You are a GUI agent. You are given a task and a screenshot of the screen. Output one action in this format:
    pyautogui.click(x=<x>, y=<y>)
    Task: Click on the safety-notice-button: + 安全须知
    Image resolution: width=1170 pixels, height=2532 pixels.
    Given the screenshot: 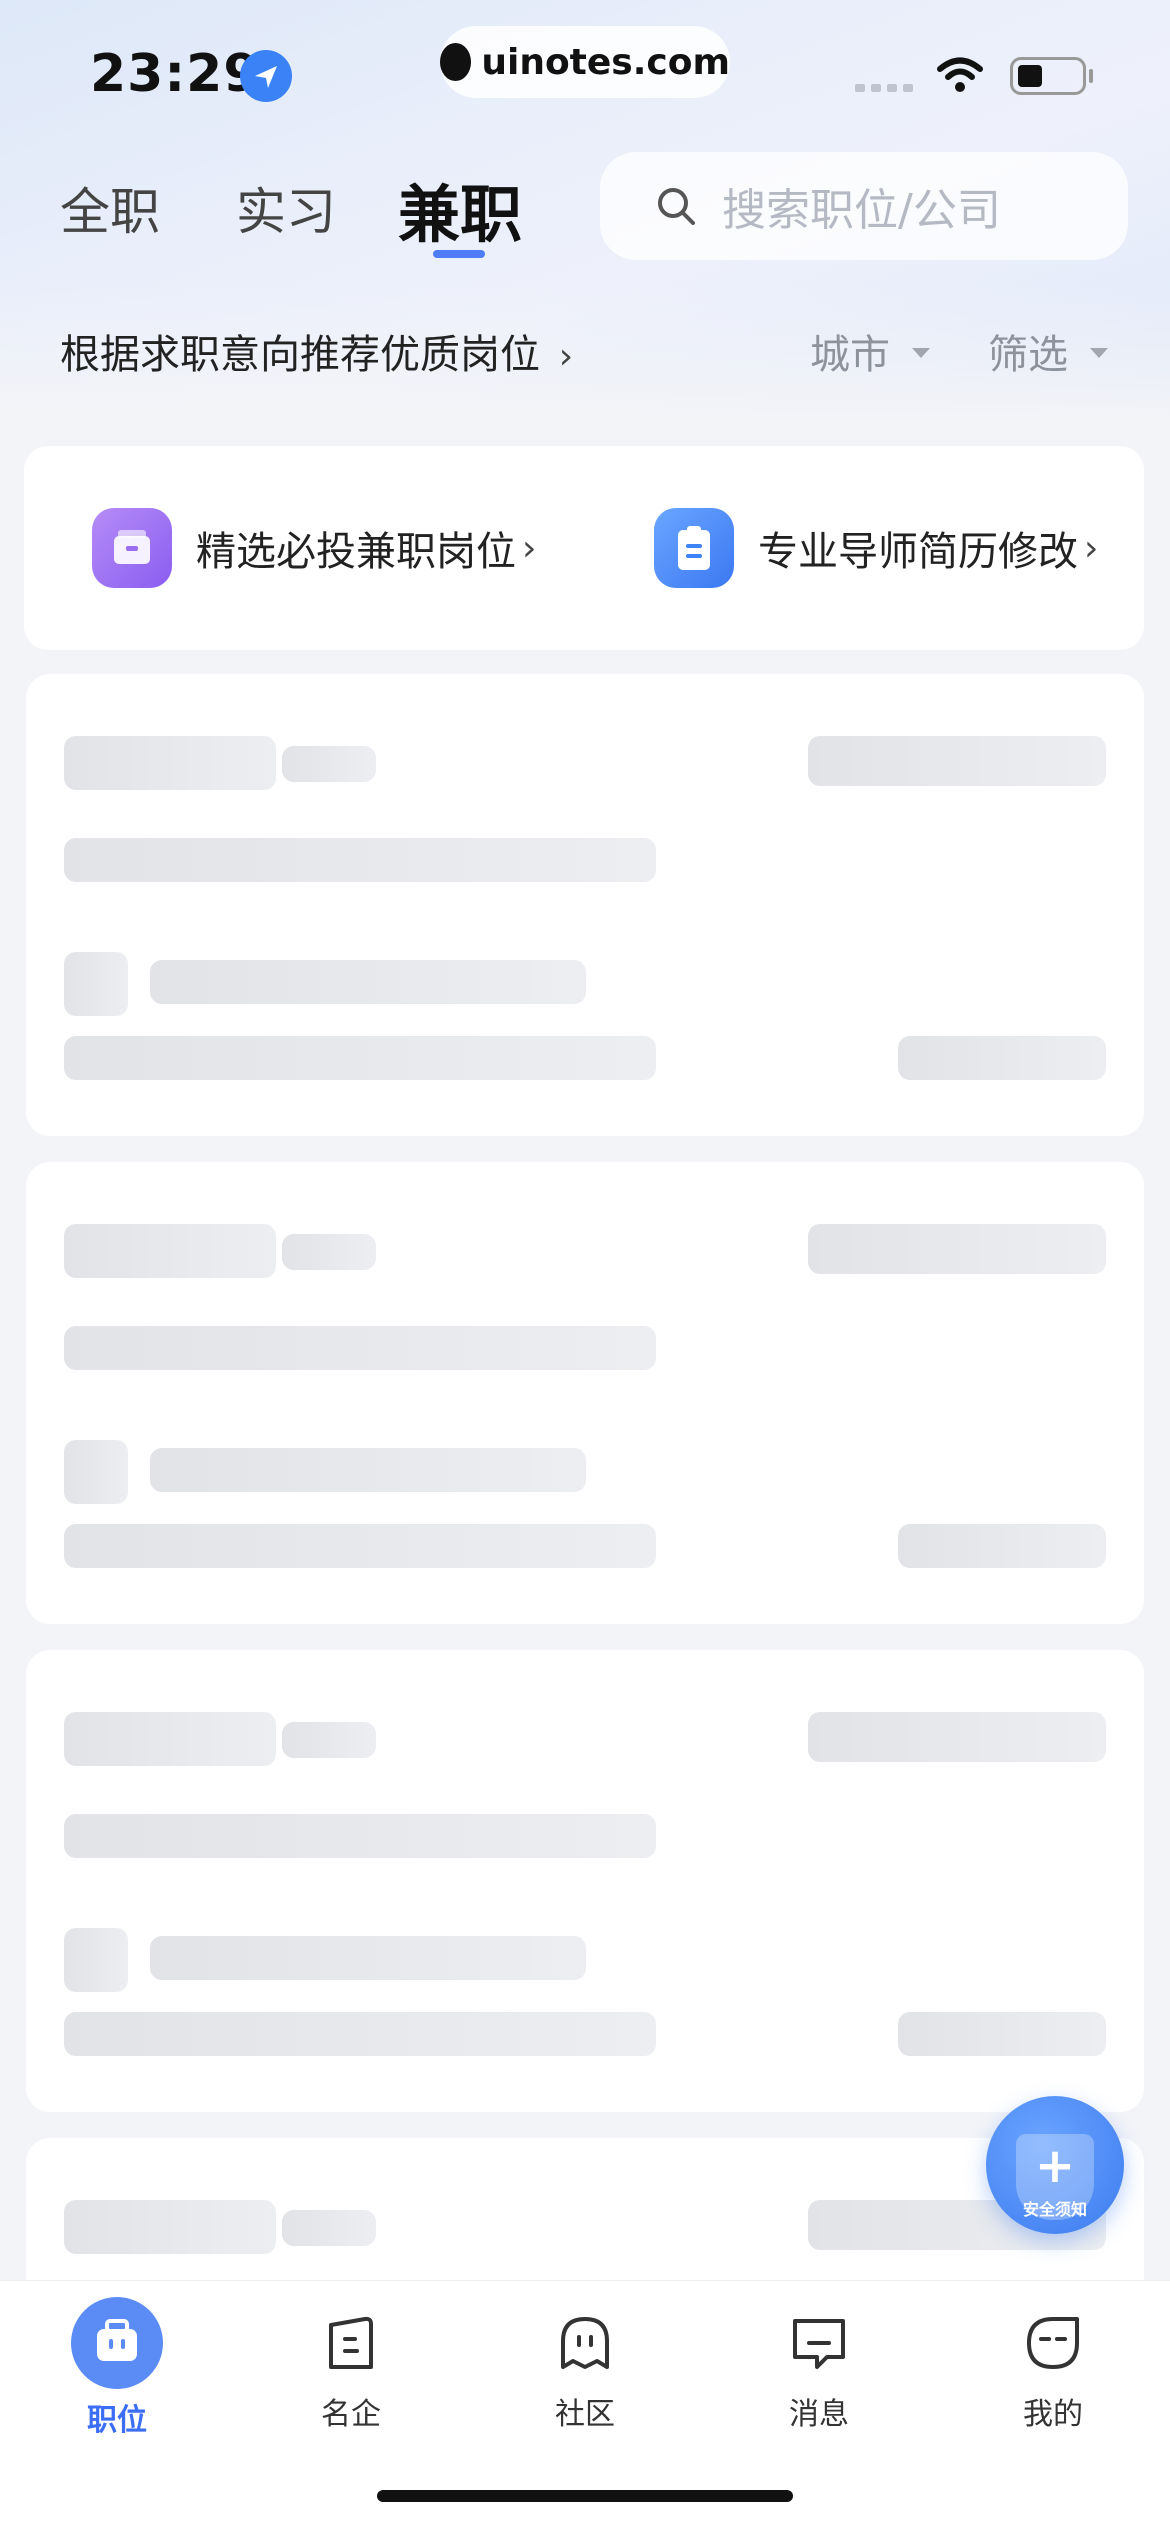 What is the action you would take?
    pyautogui.click(x=1055, y=2165)
    